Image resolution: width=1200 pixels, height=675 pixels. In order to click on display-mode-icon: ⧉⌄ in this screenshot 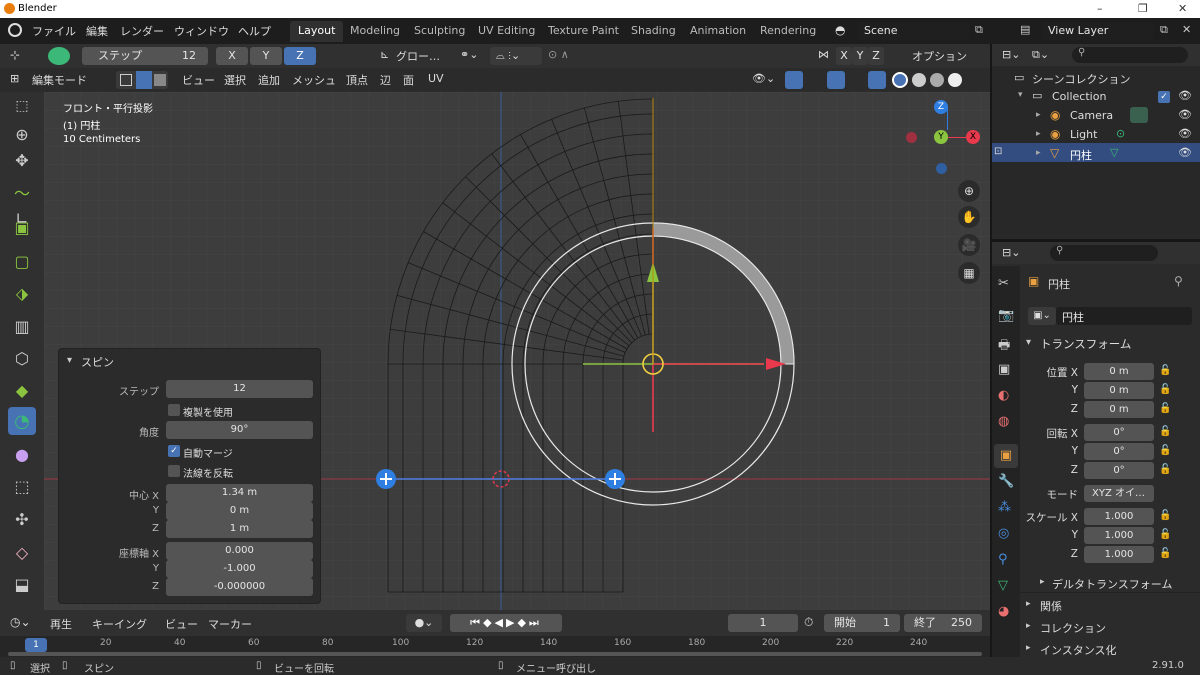, I will do `click(1040, 55)`.